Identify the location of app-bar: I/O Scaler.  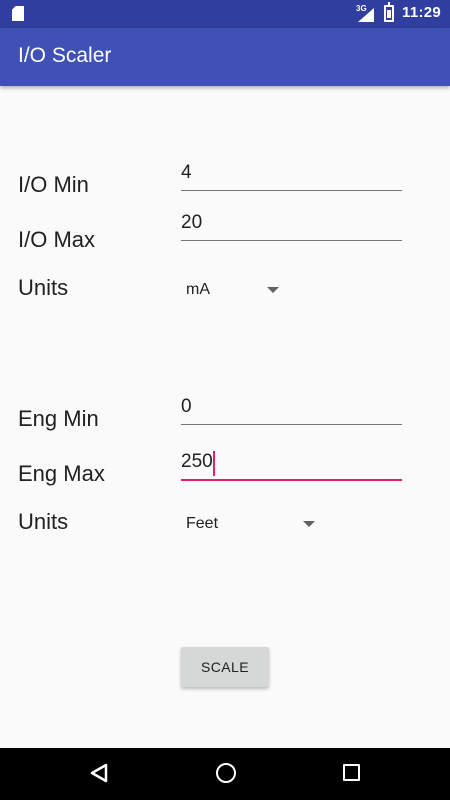
(225, 57).